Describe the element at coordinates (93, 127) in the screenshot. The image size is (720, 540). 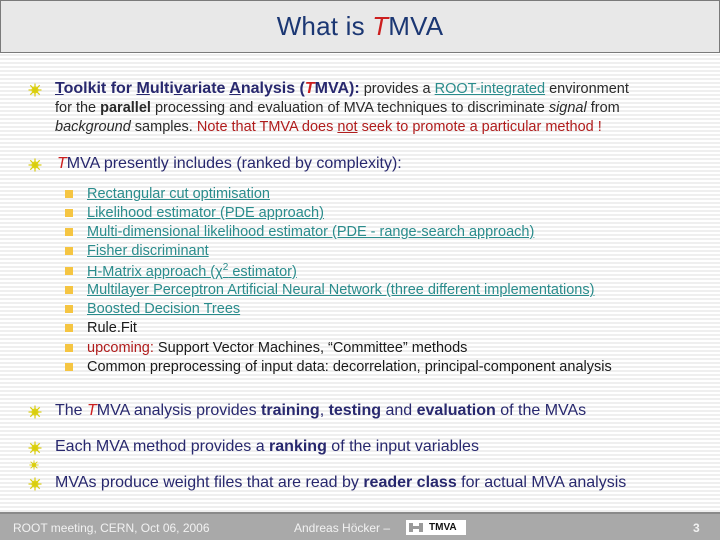
I see `italic-background: background` at that location.